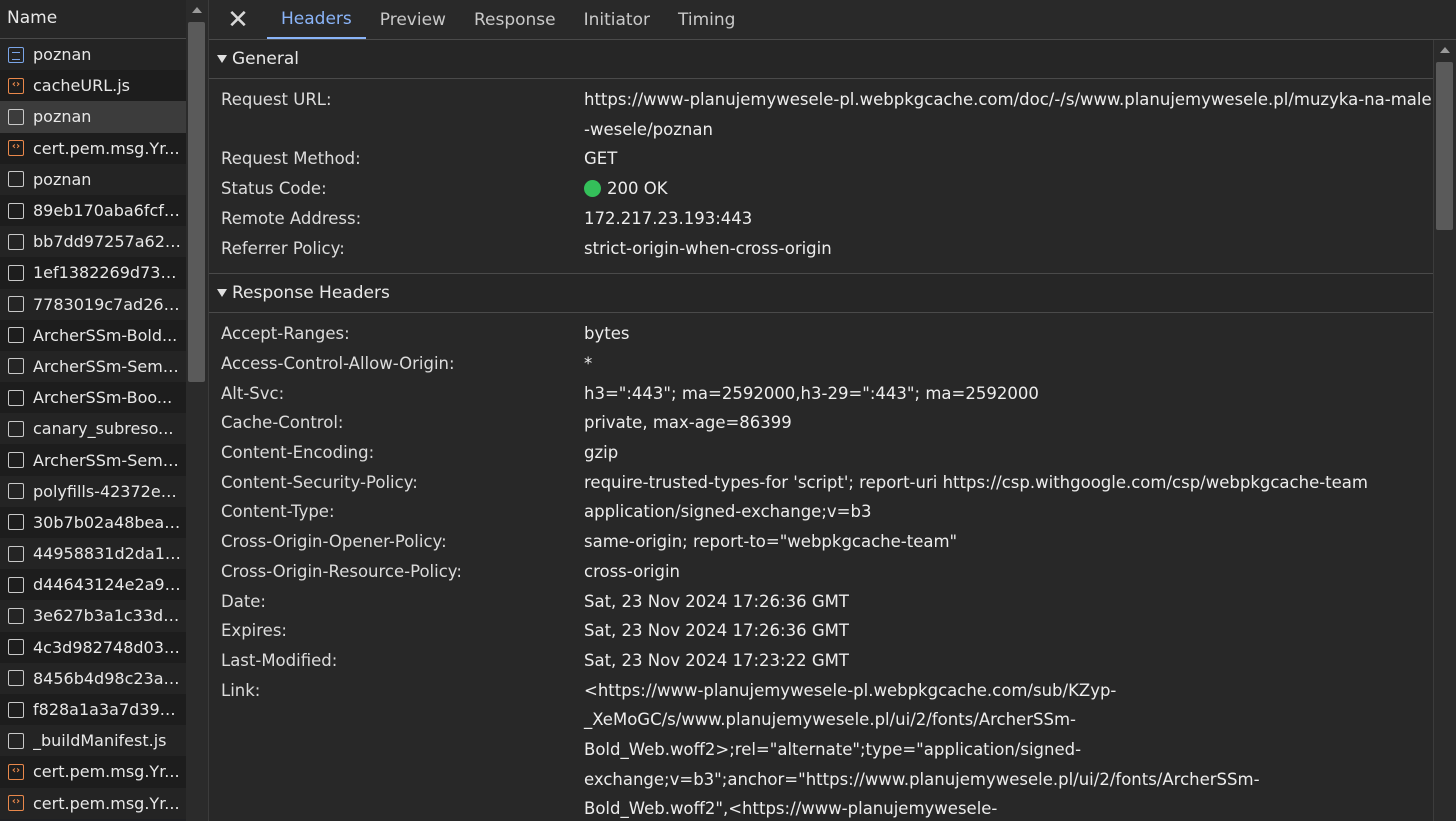 This screenshot has height=821, width=1456. What do you see at coordinates (241, 690) in the screenshot?
I see `header-name: Link:` at bounding box center [241, 690].